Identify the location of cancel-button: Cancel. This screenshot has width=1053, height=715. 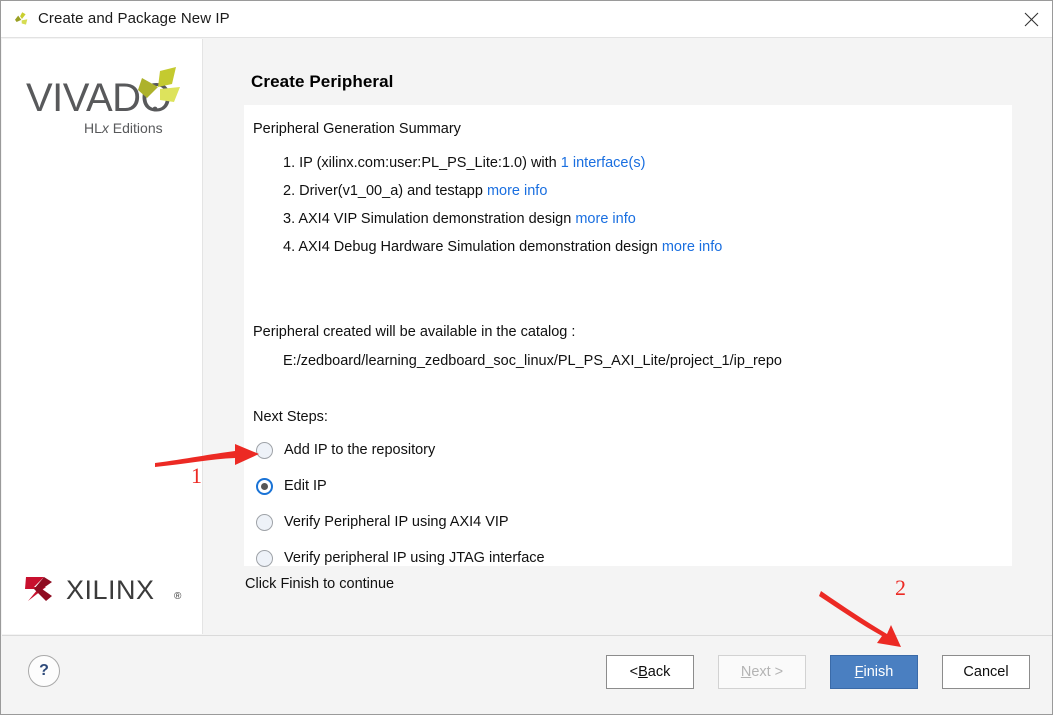
(986, 672).